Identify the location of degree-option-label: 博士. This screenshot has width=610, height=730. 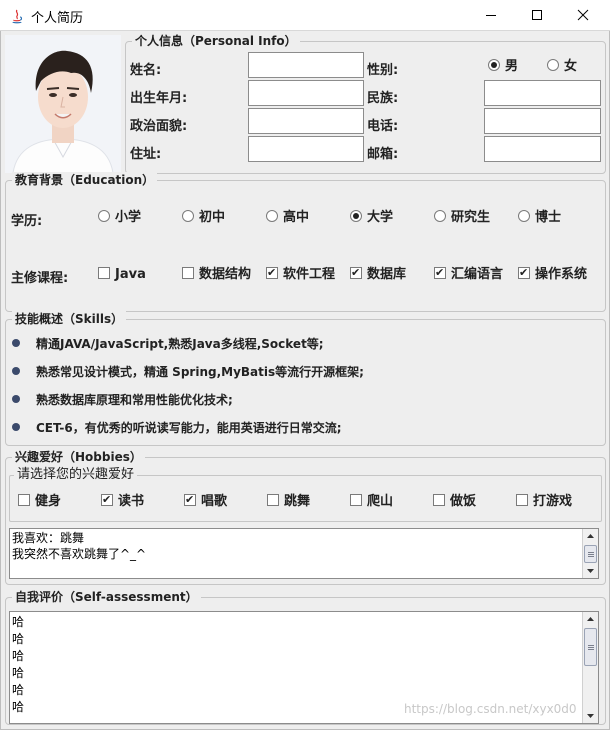
(548, 217).